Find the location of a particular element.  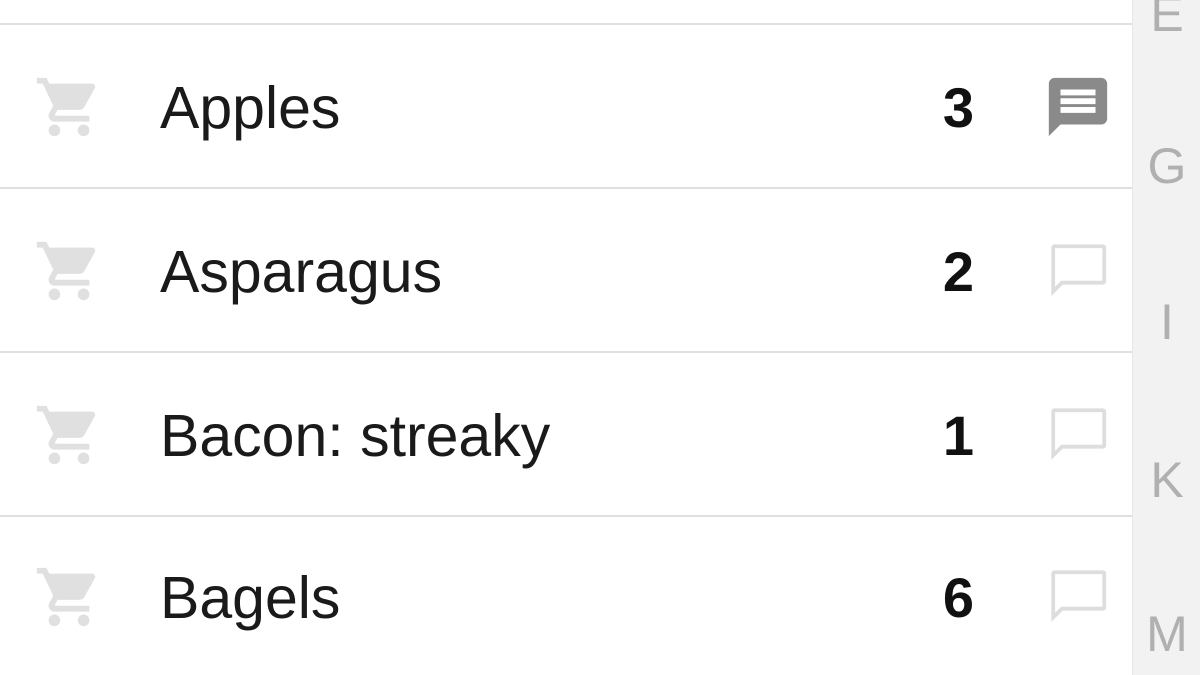

item-quantity: 1 is located at coordinates (944, 436).